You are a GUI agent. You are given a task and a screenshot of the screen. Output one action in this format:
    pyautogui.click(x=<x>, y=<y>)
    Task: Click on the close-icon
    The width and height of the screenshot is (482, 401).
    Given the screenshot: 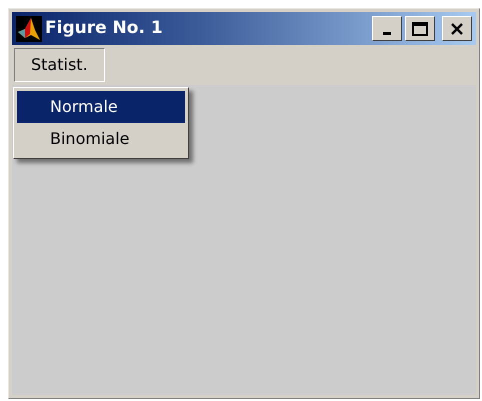 What is the action you would take?
    pyautogui.click(x=457, y=28)
    